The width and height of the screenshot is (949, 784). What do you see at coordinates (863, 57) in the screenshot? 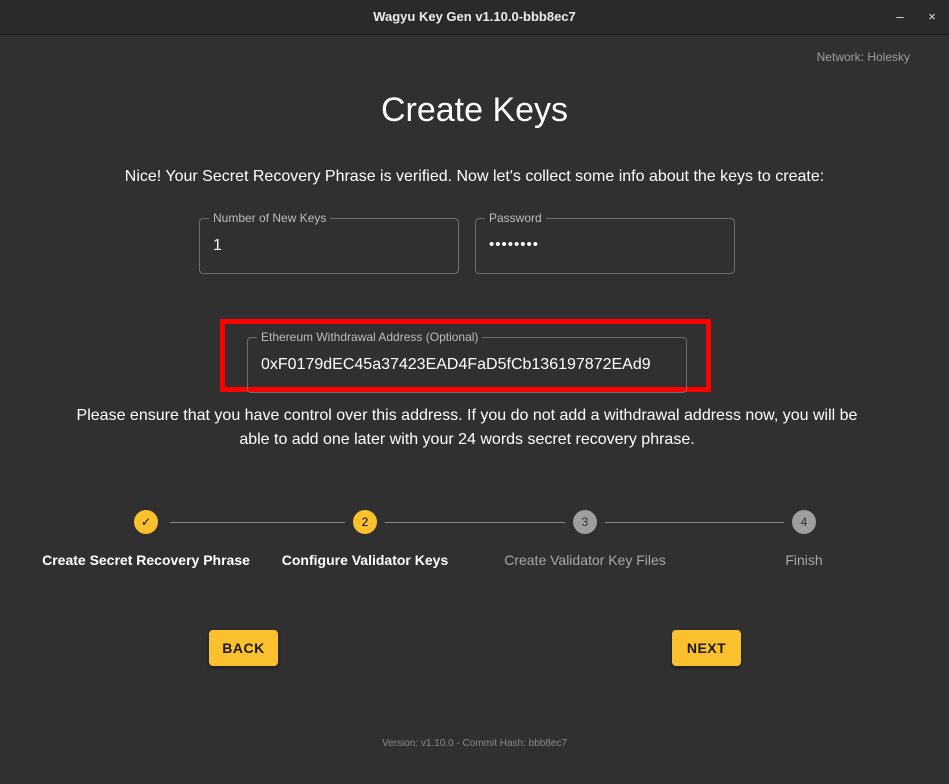
I see `network-label: Network: Holesky` at bounding box center [863, 57].